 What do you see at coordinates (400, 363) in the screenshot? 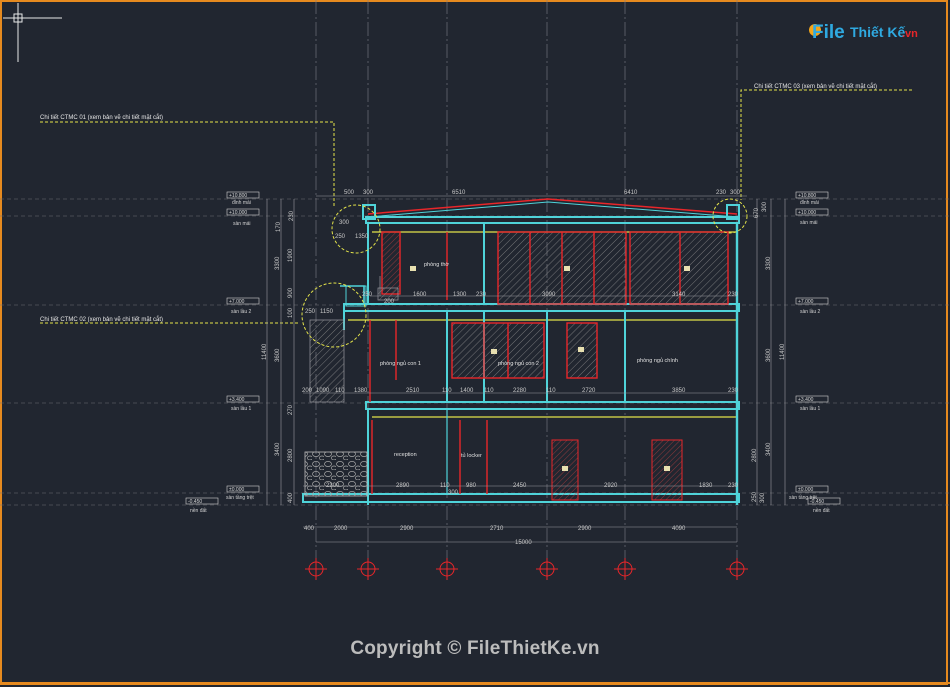
I see `room-label-child1: phòng ngủ con 1` at bounding box center [400, 363].